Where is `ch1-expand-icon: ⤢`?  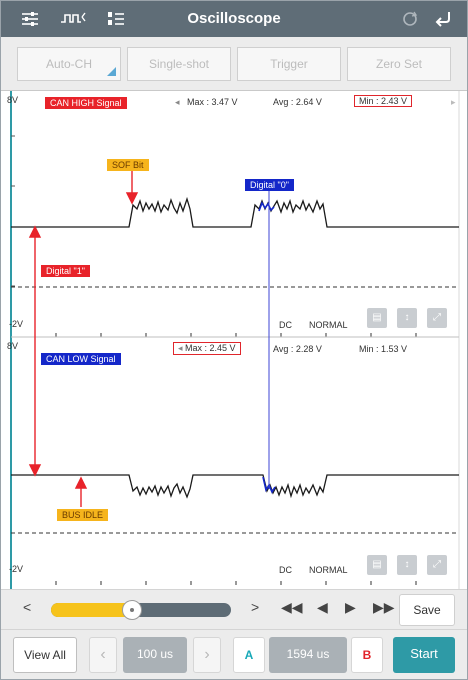
ch1-expand-icon: ⤢ is located at coordinates (437, 318).